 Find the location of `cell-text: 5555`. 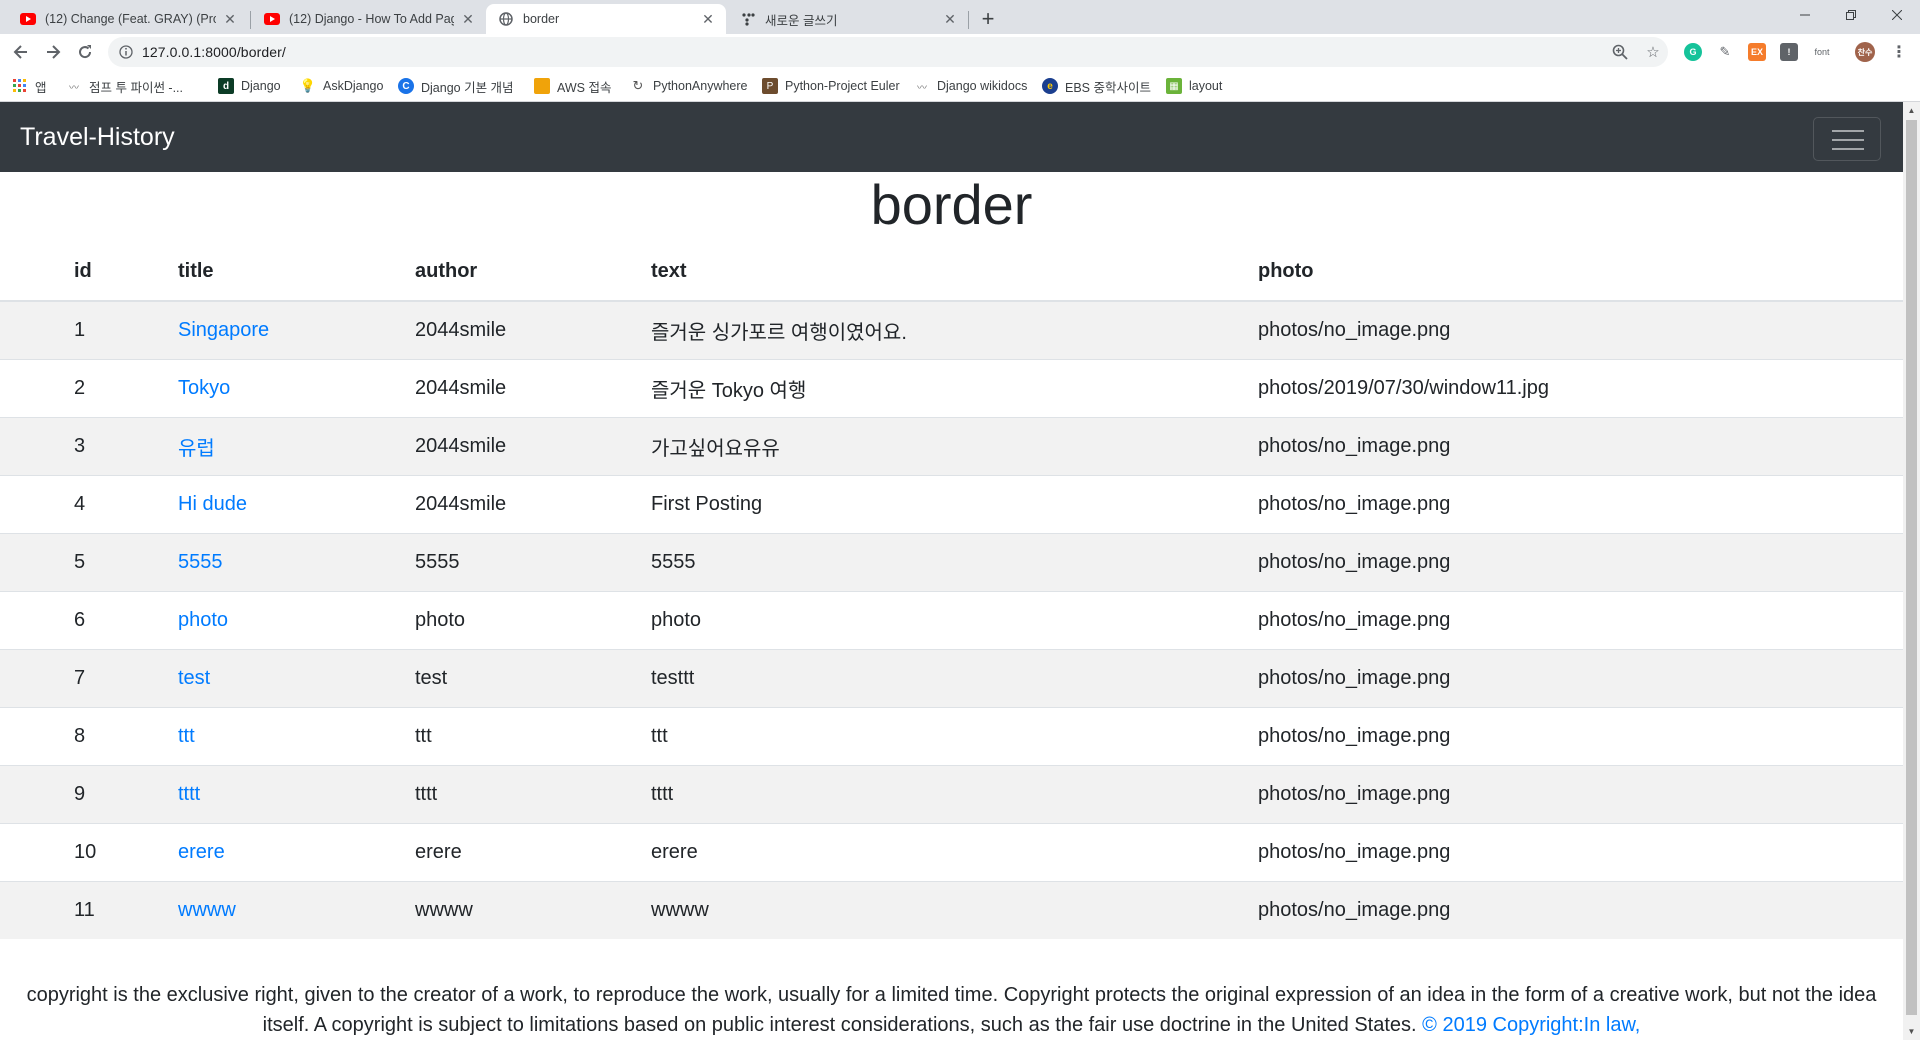

cell-text: 5555 is located at coordinates (954, 562).